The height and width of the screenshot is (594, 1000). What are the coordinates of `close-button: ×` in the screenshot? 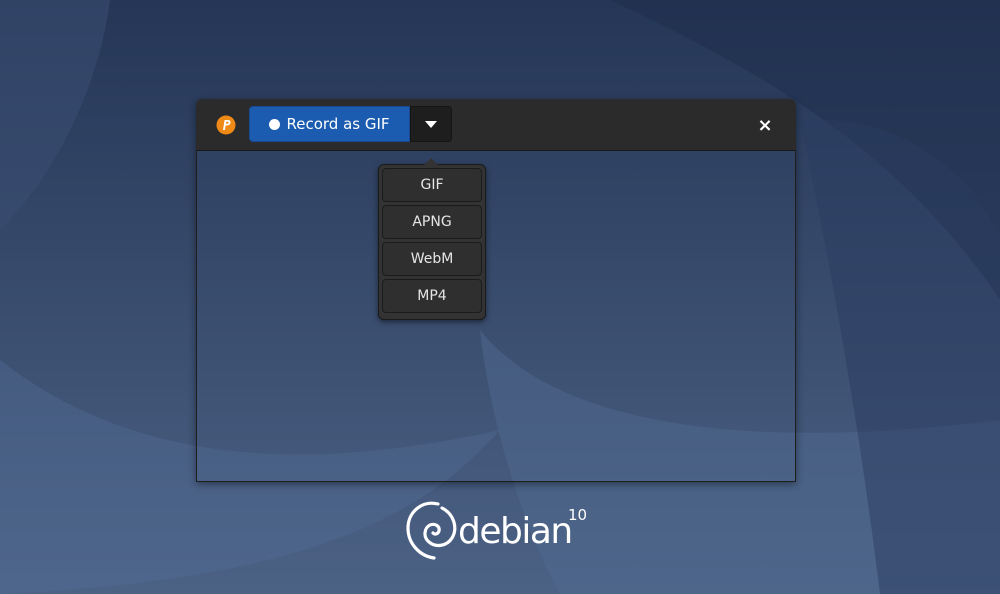 It's located at (765, 125).